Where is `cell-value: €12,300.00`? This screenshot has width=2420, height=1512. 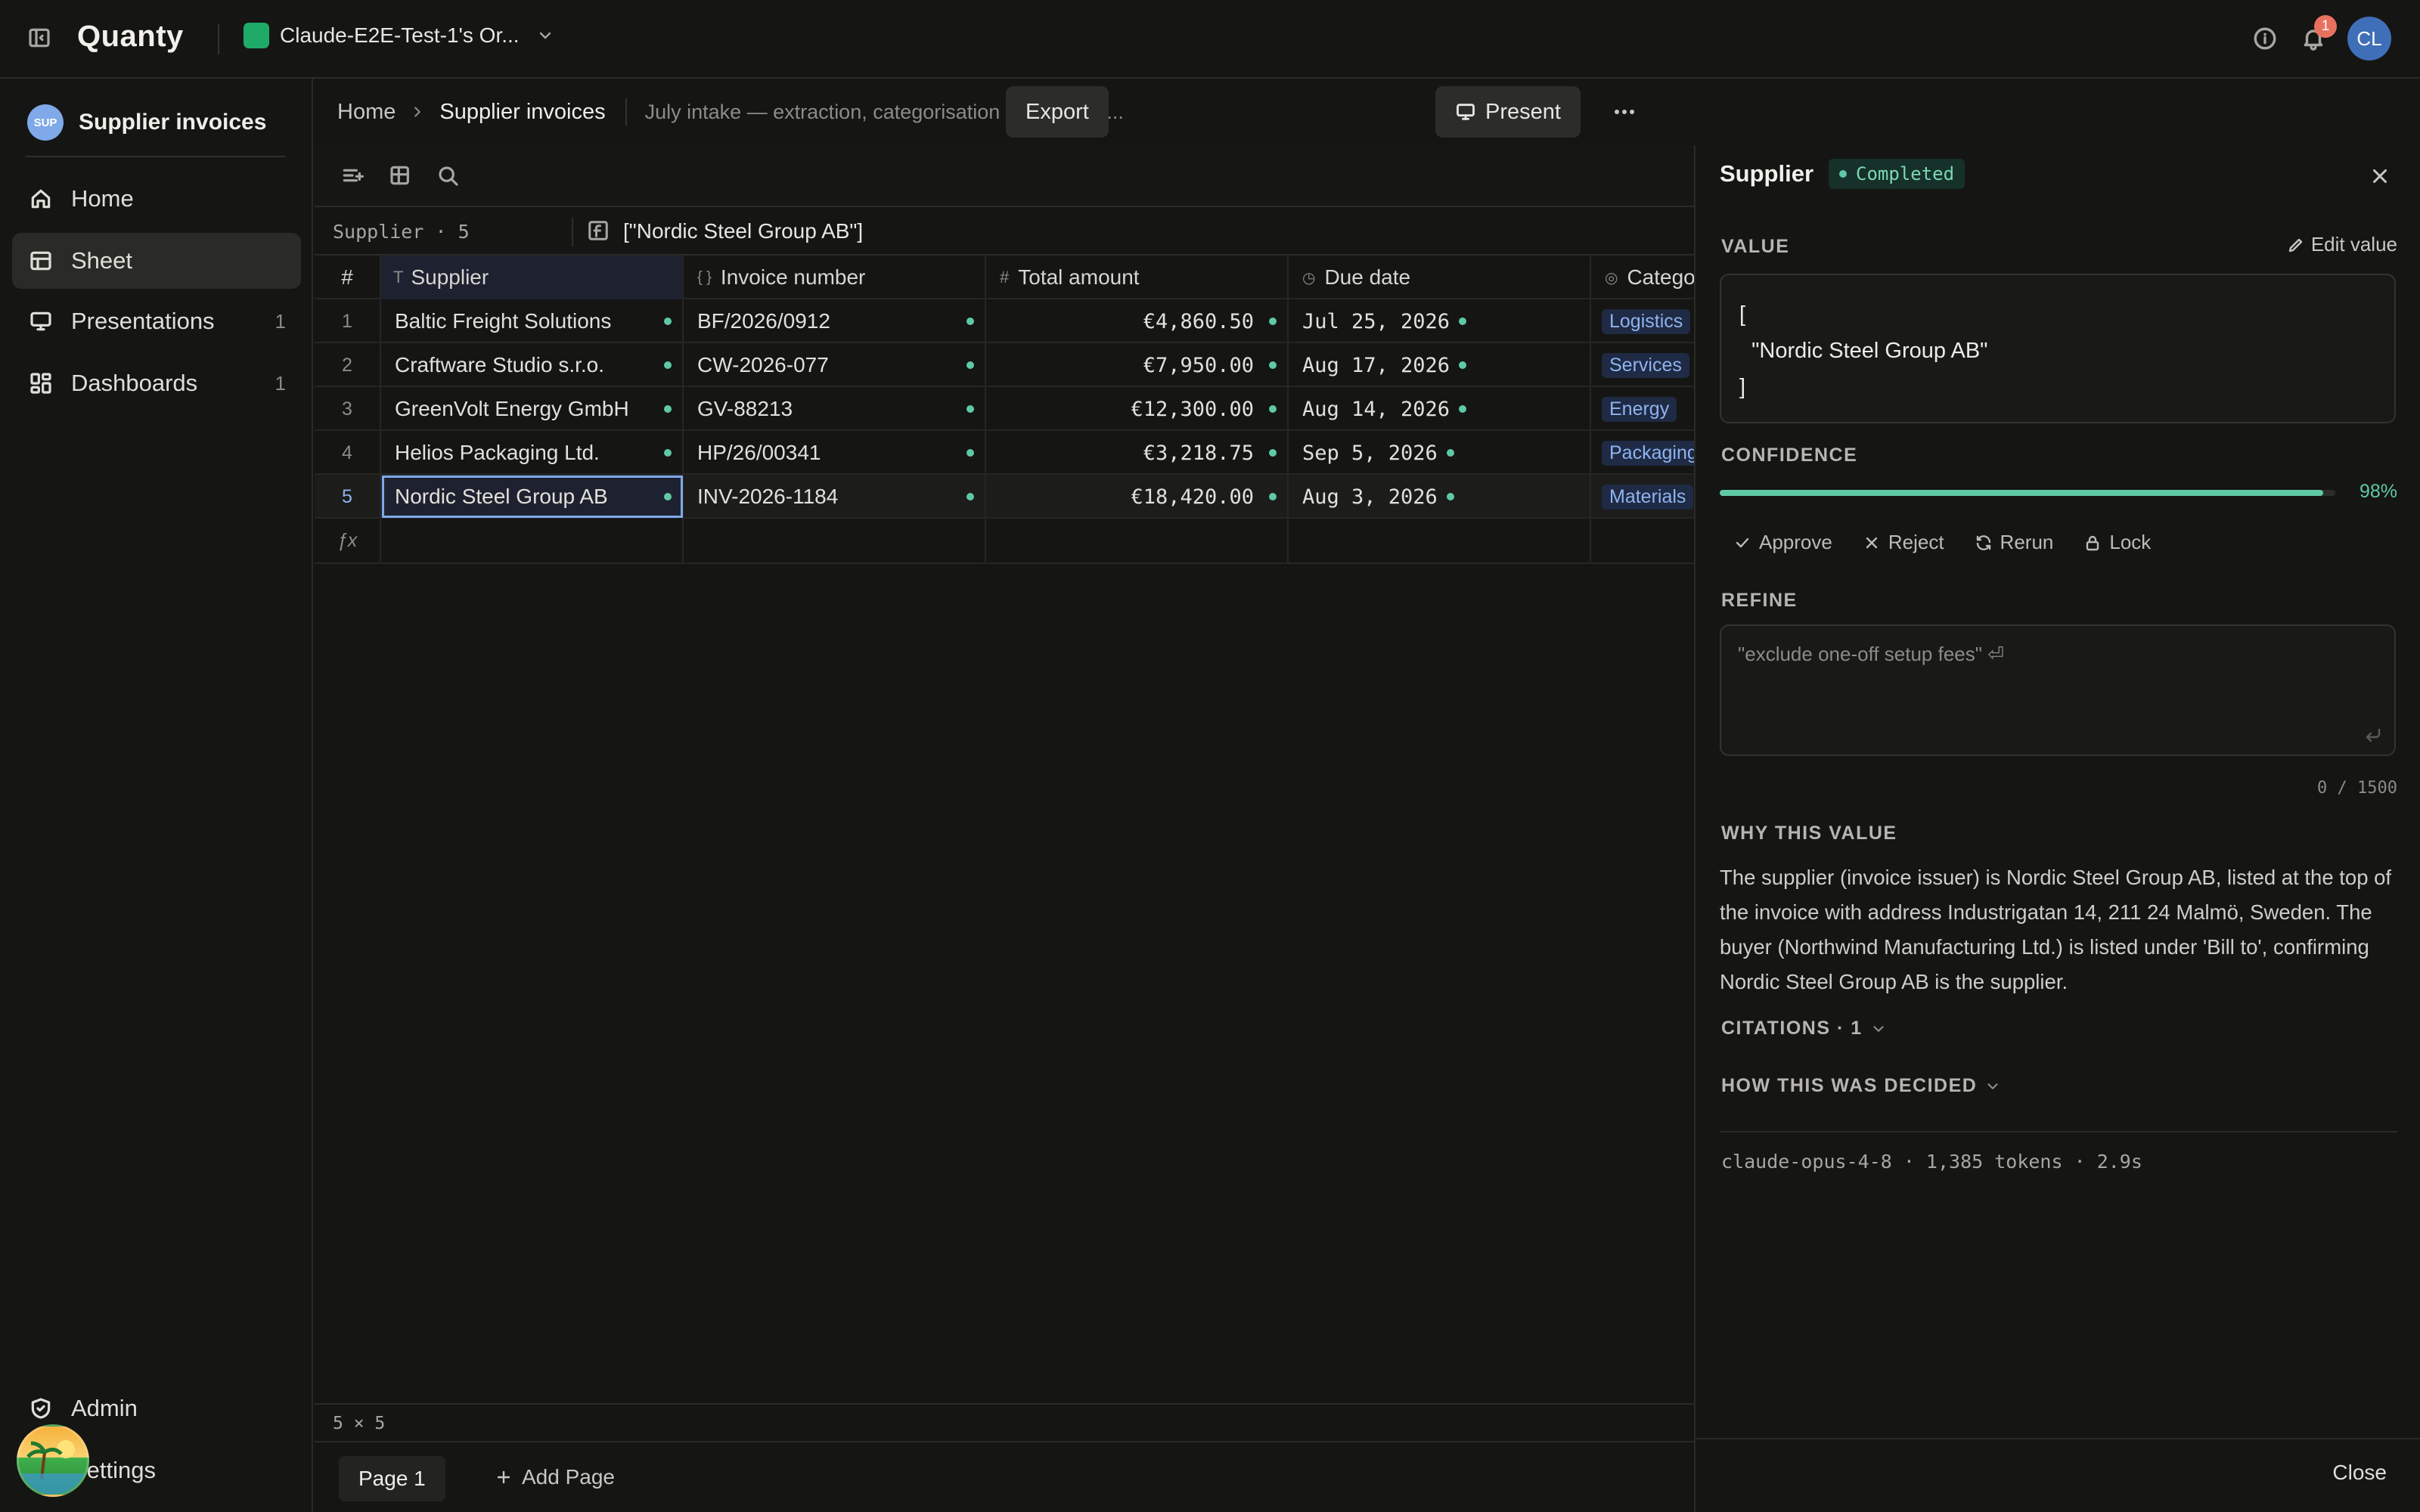 cell-value: €12,300.00 is located at coordinates (1192, 409).